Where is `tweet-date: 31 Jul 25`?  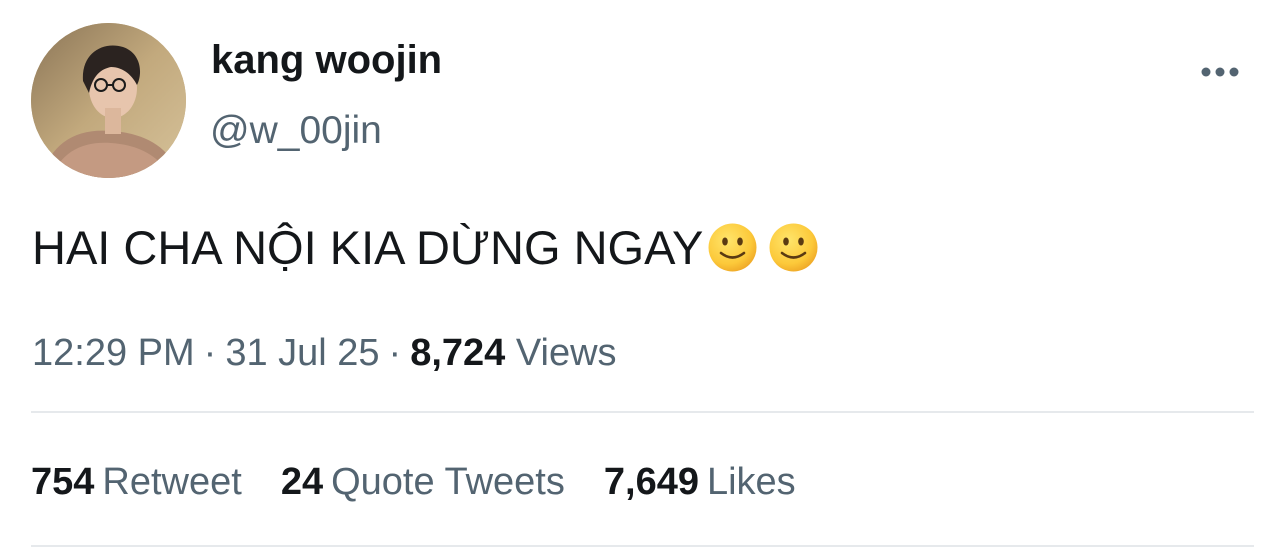 tweet-date: 31 Jul 25 is located at coordinates (302, 353).